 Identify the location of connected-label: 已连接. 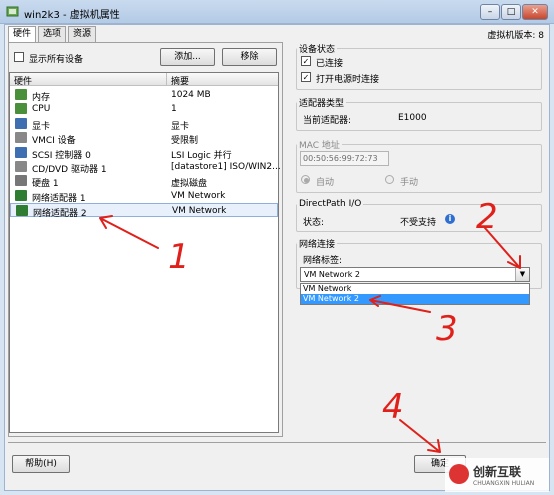
(330, 64).